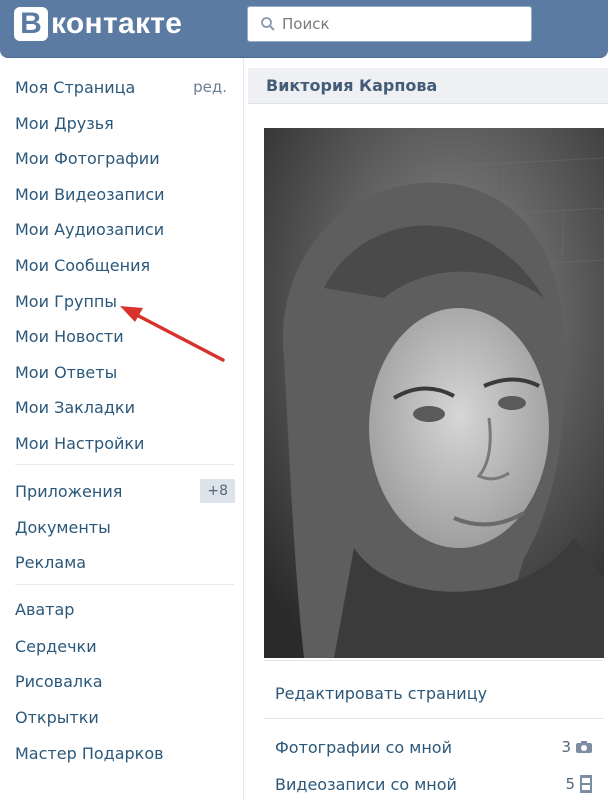 Image resolution: width=608 pixels, height=800 pixels. What do you see at coordinates (57, 717) in the screenshot?
I see `menu-item-label: Открытки` at bounding box center [57, 717].